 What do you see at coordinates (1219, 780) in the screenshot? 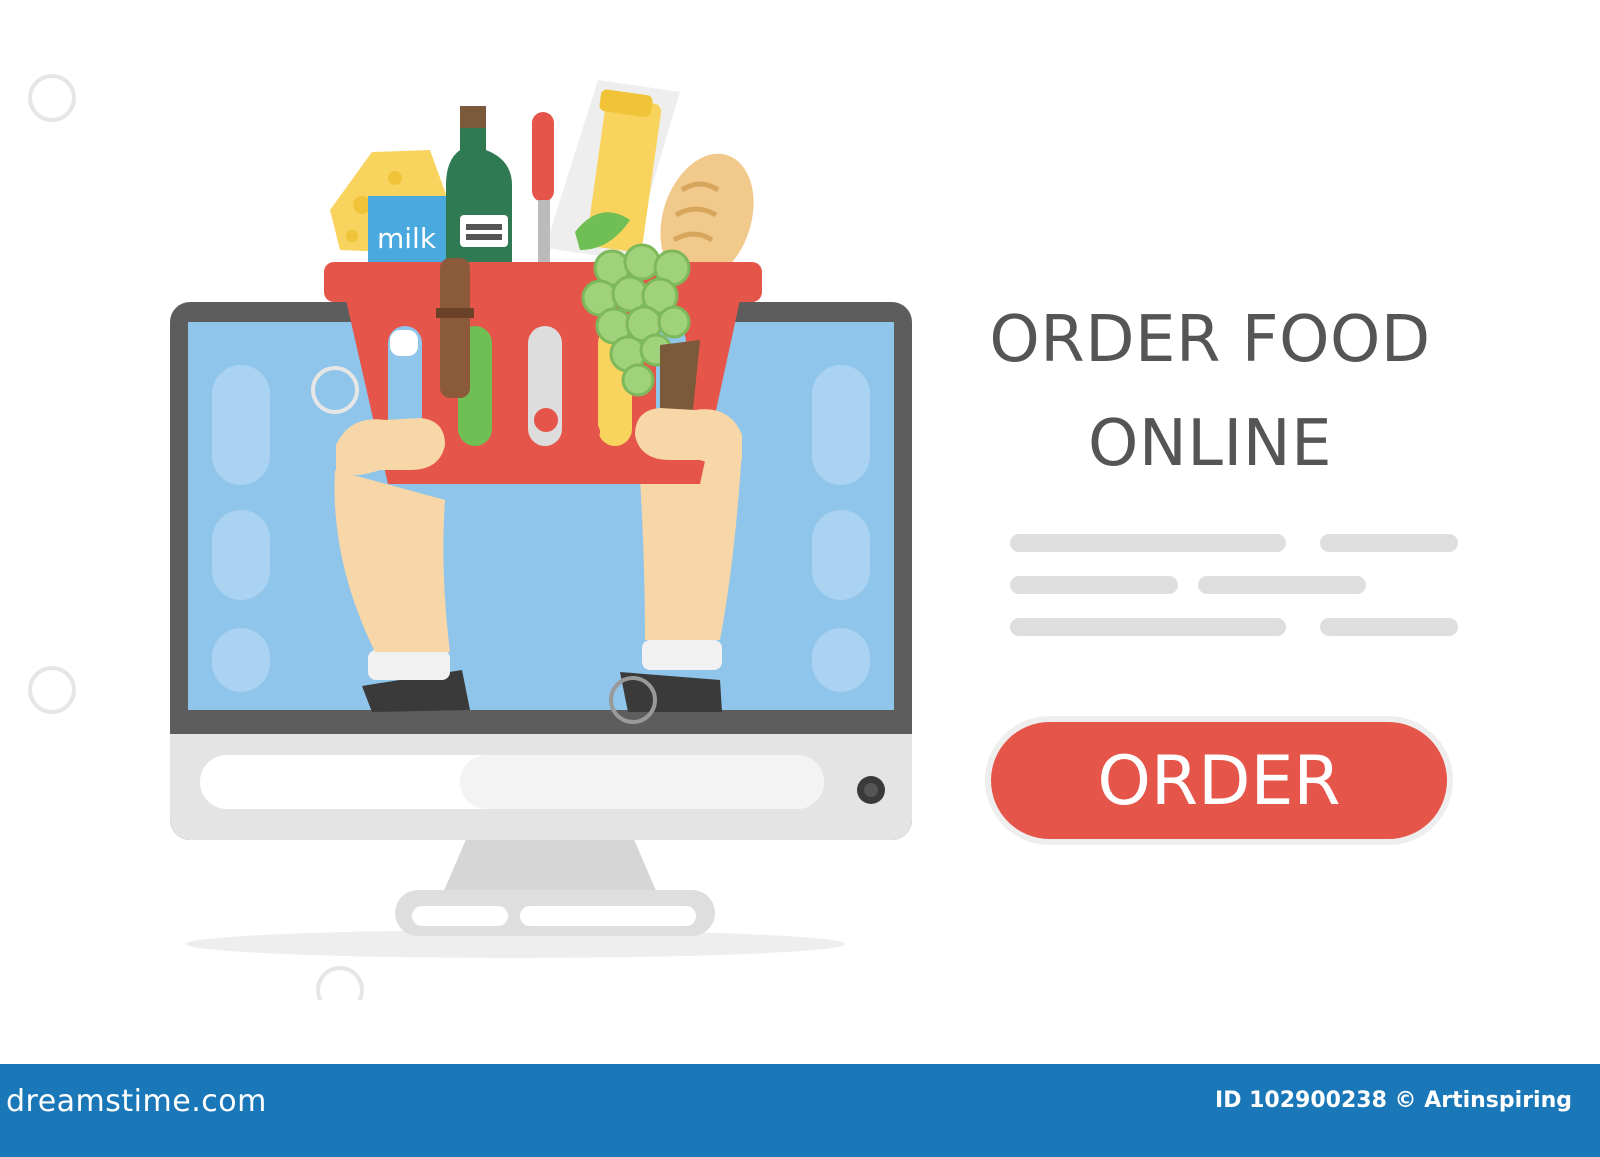
I see `order-button: ORDER` at bounding box center [1219, 780].